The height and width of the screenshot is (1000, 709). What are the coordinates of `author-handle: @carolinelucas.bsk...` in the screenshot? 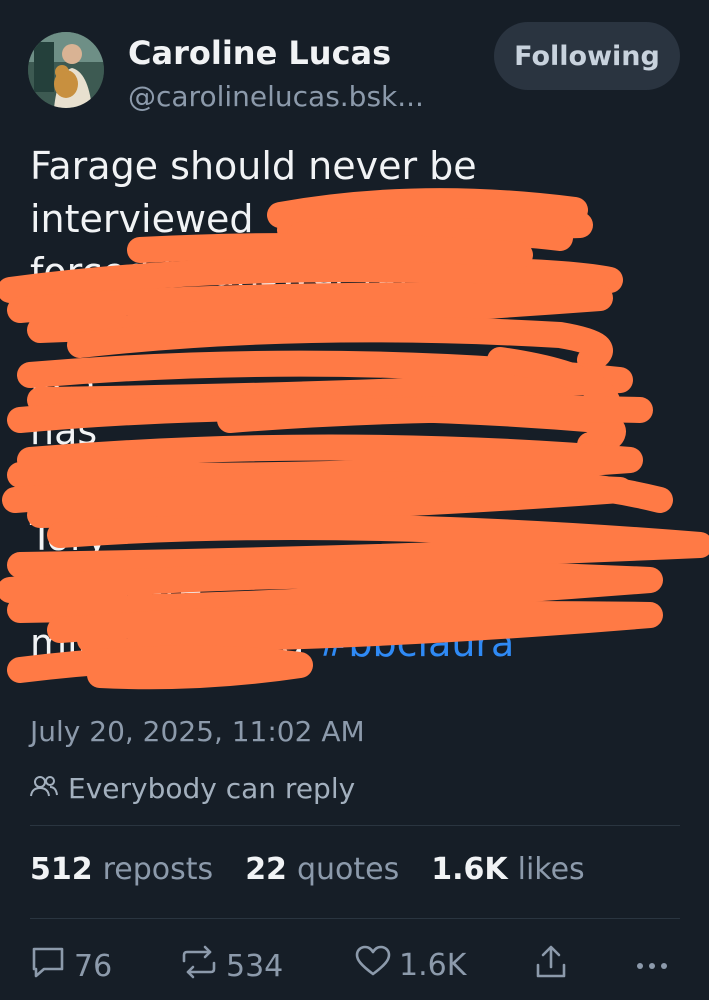 It's located at (308, 96).